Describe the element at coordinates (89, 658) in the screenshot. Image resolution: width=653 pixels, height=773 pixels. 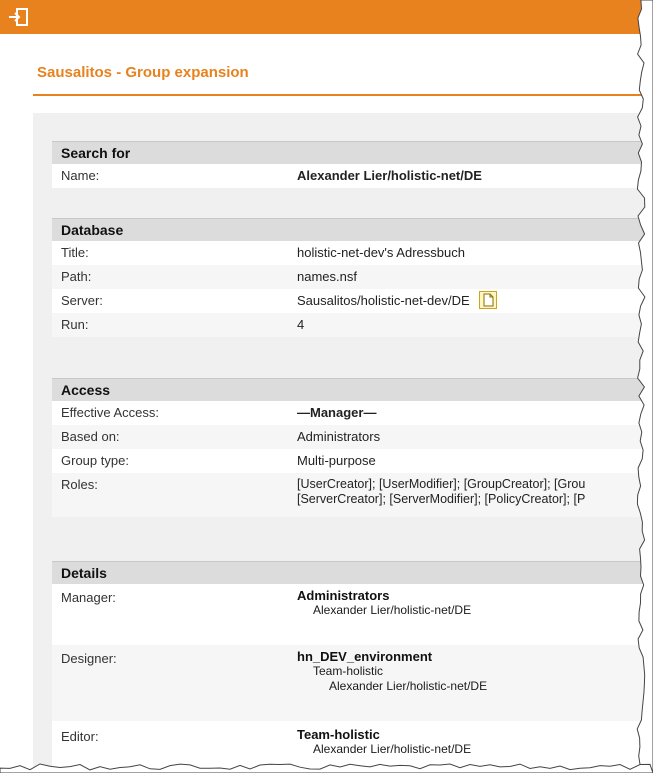
I see `designer-label: Designer:` at that location.